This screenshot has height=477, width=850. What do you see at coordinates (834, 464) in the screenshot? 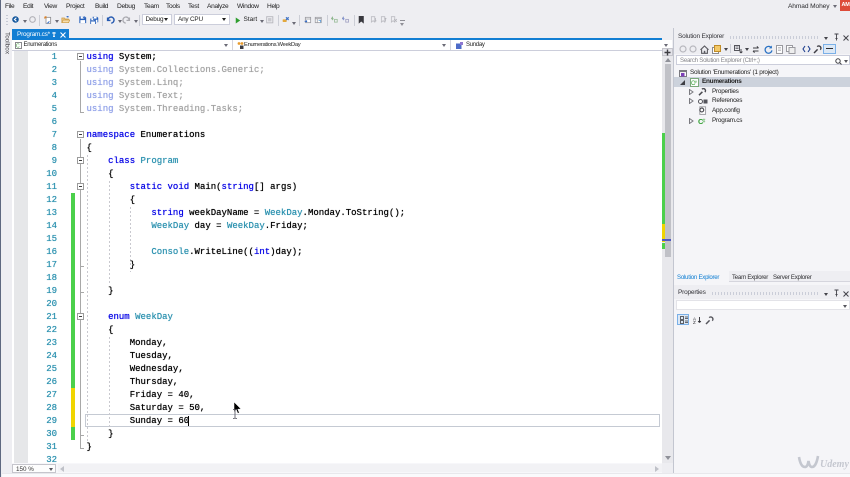
I see `svg-text: Udemy` at bounding box center [834, 464].